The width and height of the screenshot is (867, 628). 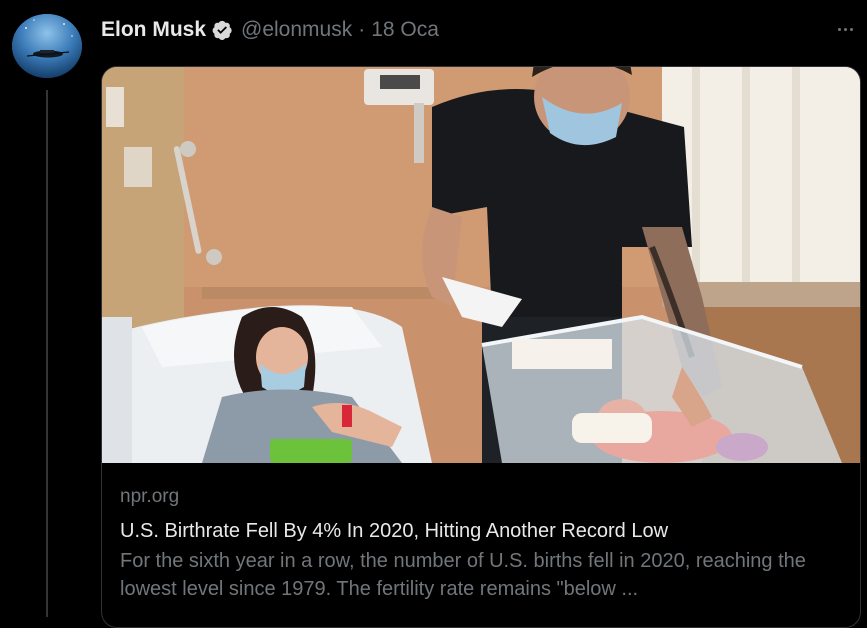 I want to click on link-domain: npr.org, so click(x=150, y=496).